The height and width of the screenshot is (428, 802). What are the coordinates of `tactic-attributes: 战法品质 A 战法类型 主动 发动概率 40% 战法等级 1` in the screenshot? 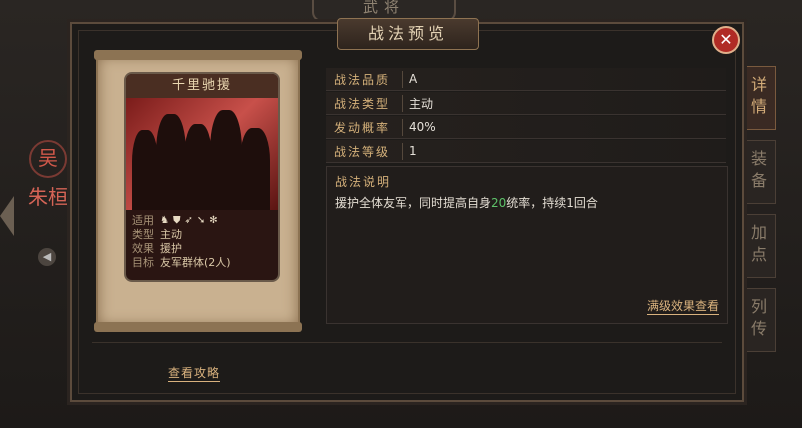 It's located at (526, 116).